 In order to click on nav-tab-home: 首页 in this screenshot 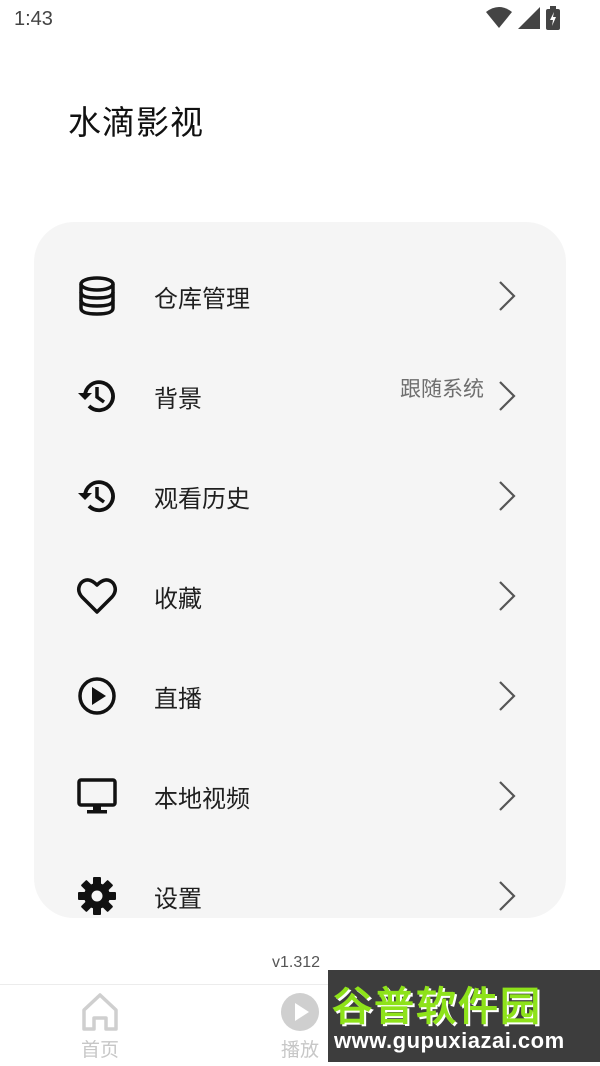, I will do `click(100, 1027)`.